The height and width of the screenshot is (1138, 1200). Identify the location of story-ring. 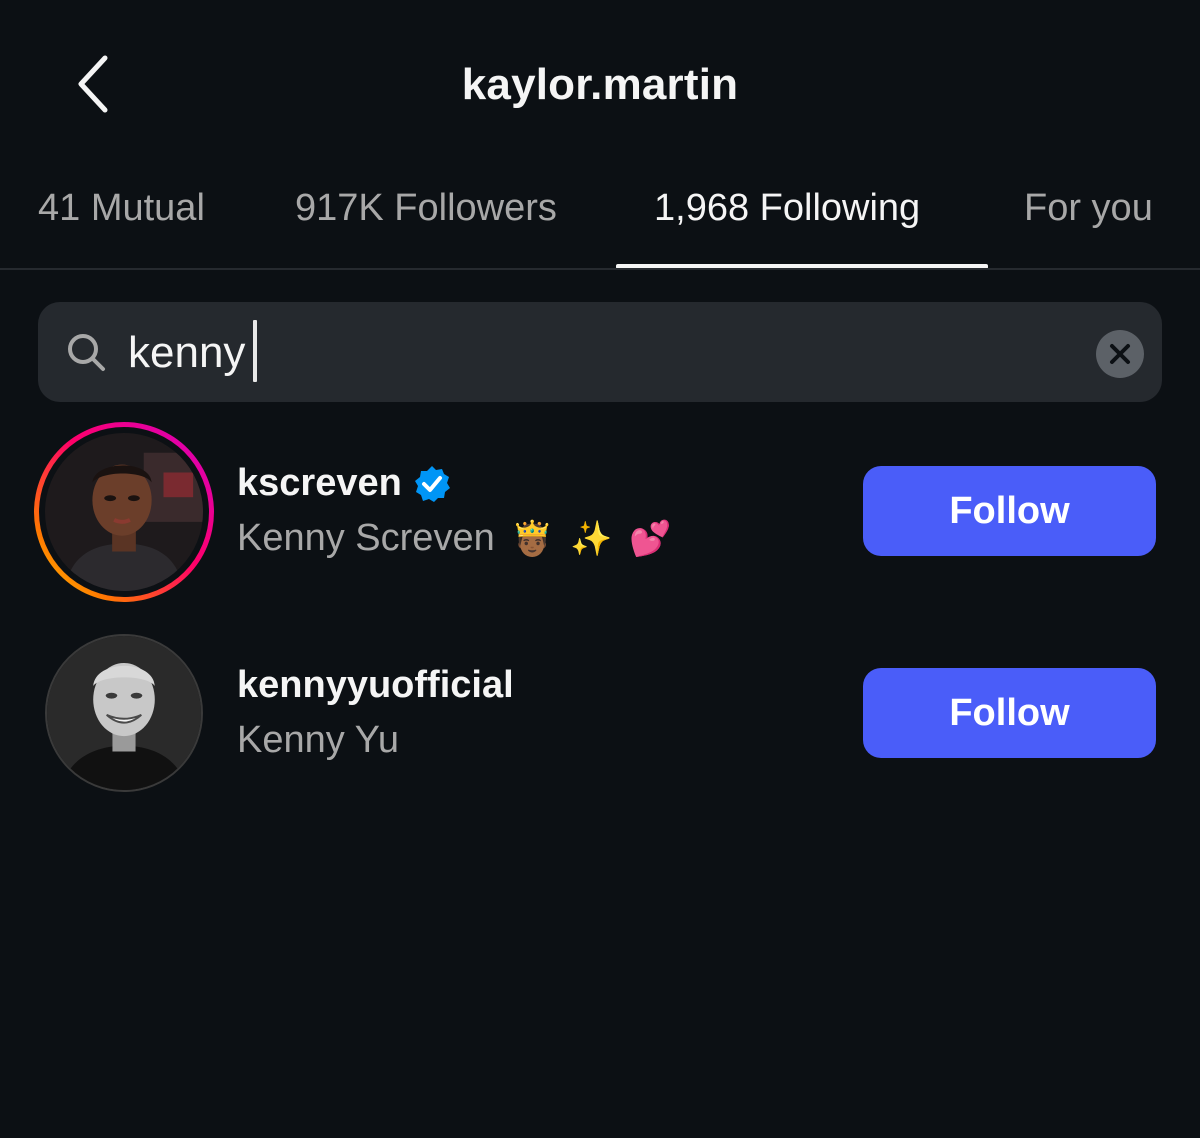
(124, 512).